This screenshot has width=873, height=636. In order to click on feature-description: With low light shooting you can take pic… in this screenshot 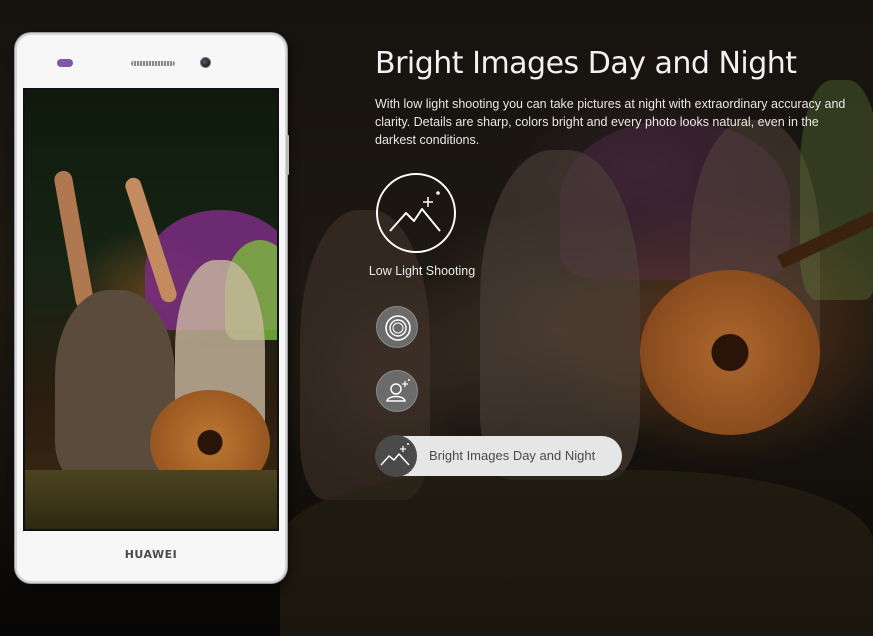, I will do `click(610, 122)`.